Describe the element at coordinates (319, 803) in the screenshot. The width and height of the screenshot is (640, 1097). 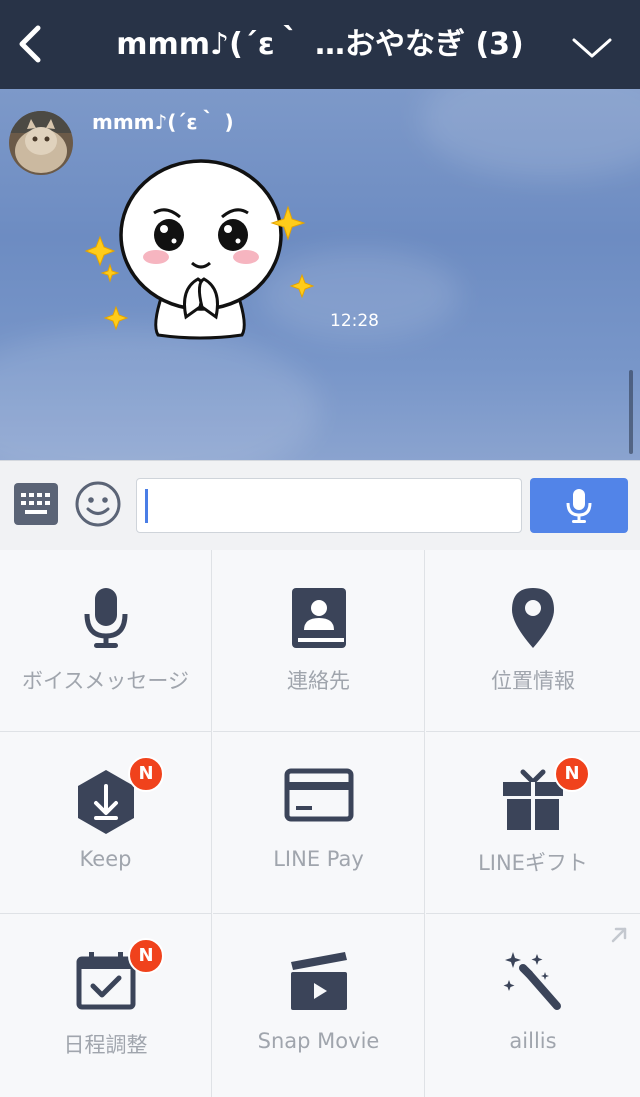
I see `card-icon` at that location.